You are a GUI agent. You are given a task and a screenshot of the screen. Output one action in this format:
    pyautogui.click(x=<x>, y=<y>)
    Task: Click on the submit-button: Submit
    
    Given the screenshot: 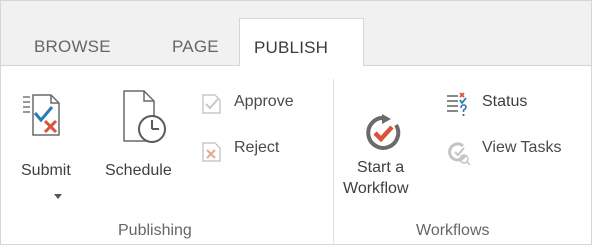 What is the action you would take?
    pyautogui.click(x=51, y=149)
    